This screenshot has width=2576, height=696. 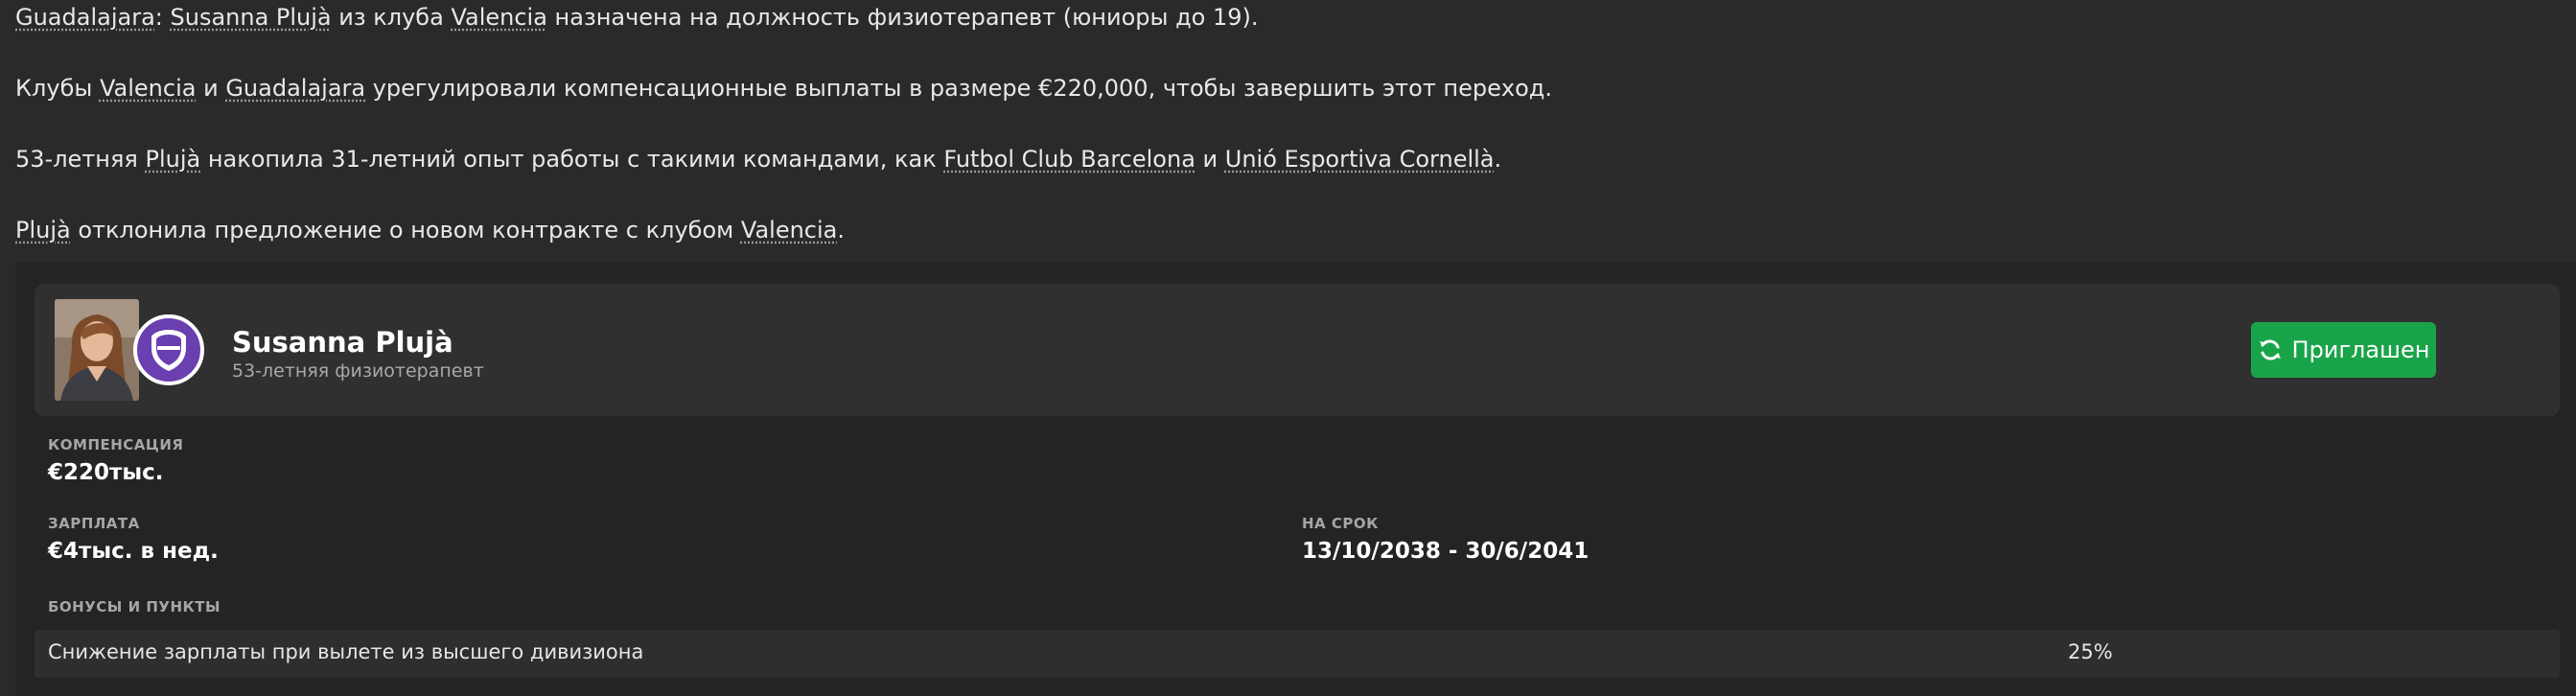 What do you see at coordinates (134, 551) in the screenshot?
I see `wage-value: €4тыс. в нед.` at bounding box center [134, 551].